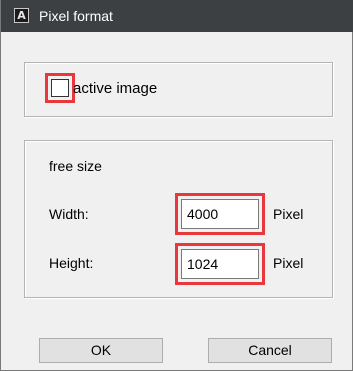 Image resolution: width=353 pixels, height=371 pixels. I want to click on app-icon: A, so click(21, 15).